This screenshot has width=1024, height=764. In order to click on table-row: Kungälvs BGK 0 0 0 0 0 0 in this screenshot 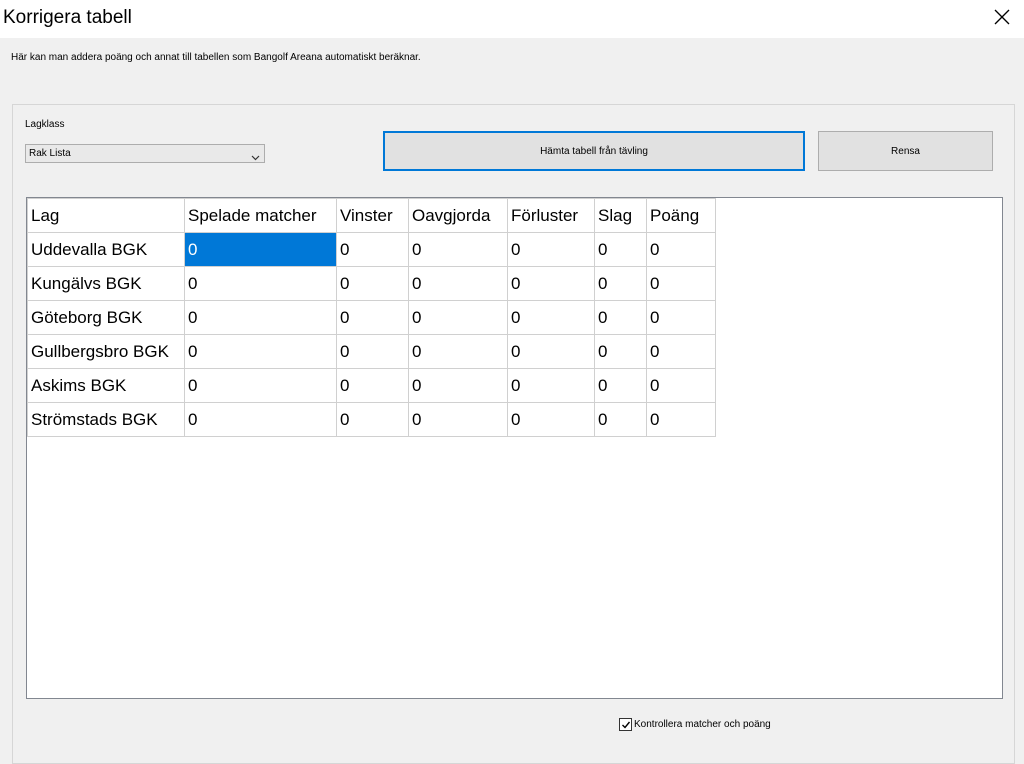, I will do `click(371, 283)`.